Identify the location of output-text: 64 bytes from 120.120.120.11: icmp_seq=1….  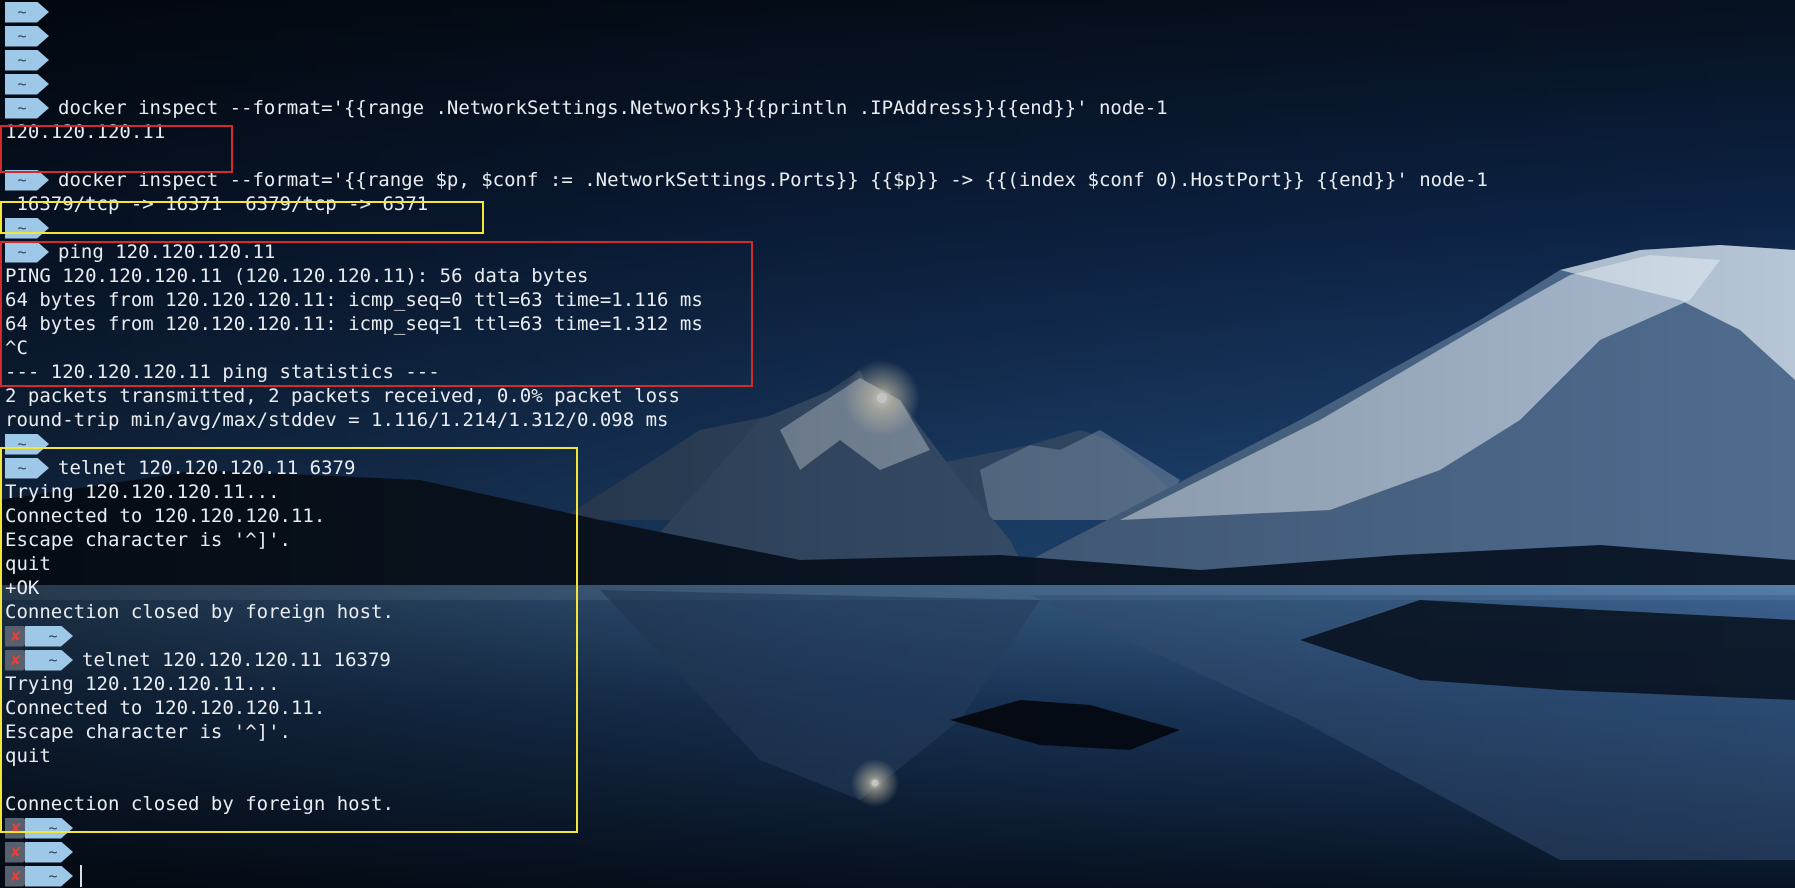
(354, 324).